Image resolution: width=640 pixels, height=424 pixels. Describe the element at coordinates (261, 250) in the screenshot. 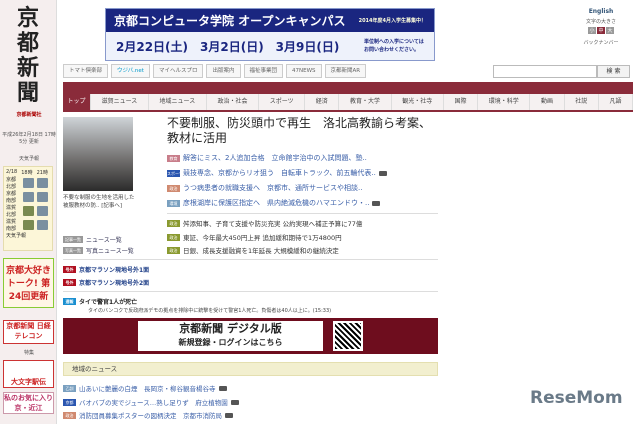

I see `news-title: 日銀、成長支援融資を1年延長 大規模緩和の継続決定` at that location.